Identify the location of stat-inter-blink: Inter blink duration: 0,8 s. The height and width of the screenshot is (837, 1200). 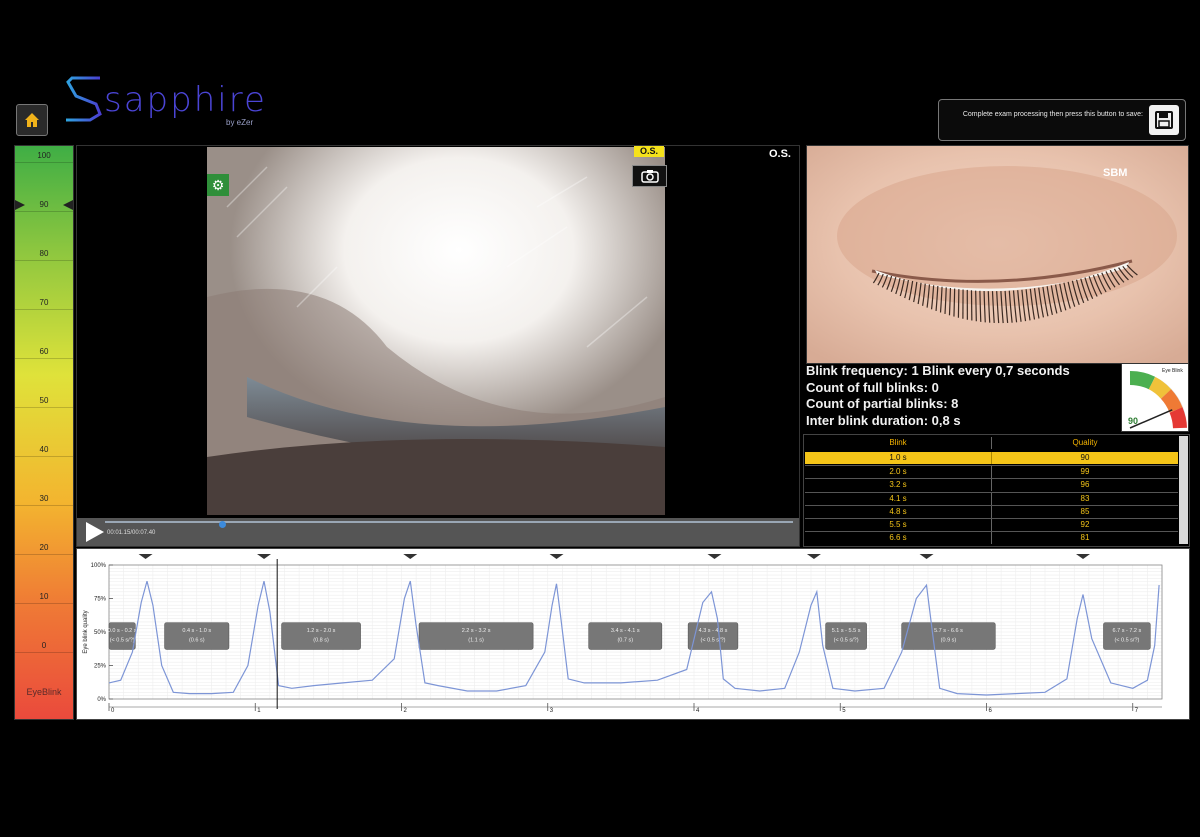
(883, 420).